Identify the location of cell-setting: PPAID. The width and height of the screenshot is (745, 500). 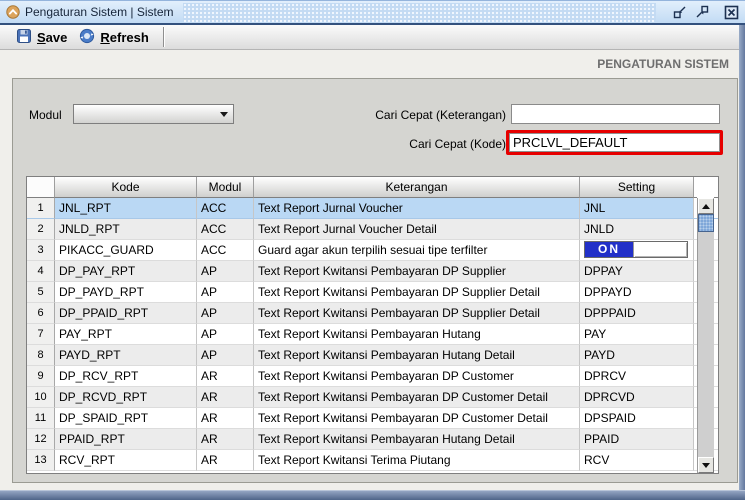
(637, 439).